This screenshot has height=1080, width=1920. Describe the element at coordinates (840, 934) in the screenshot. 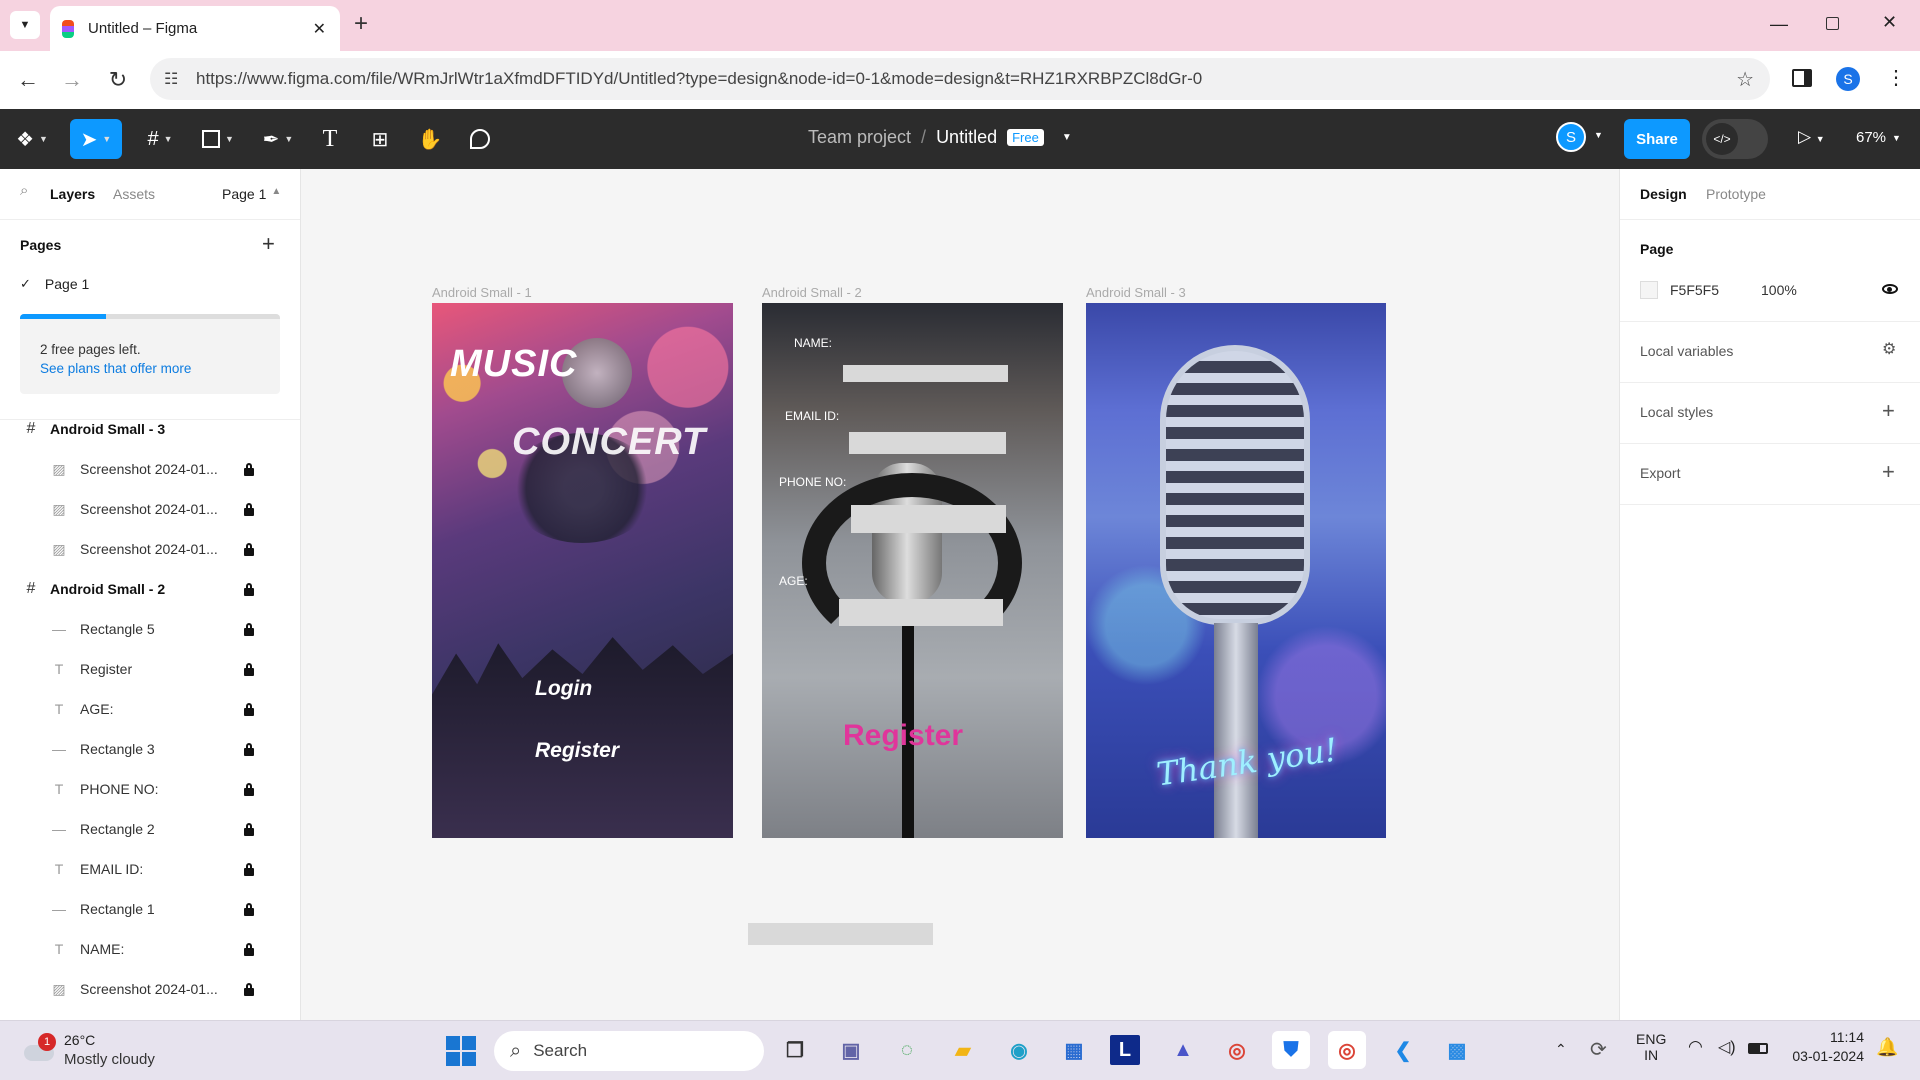

I see `rectangle-element` at that location.